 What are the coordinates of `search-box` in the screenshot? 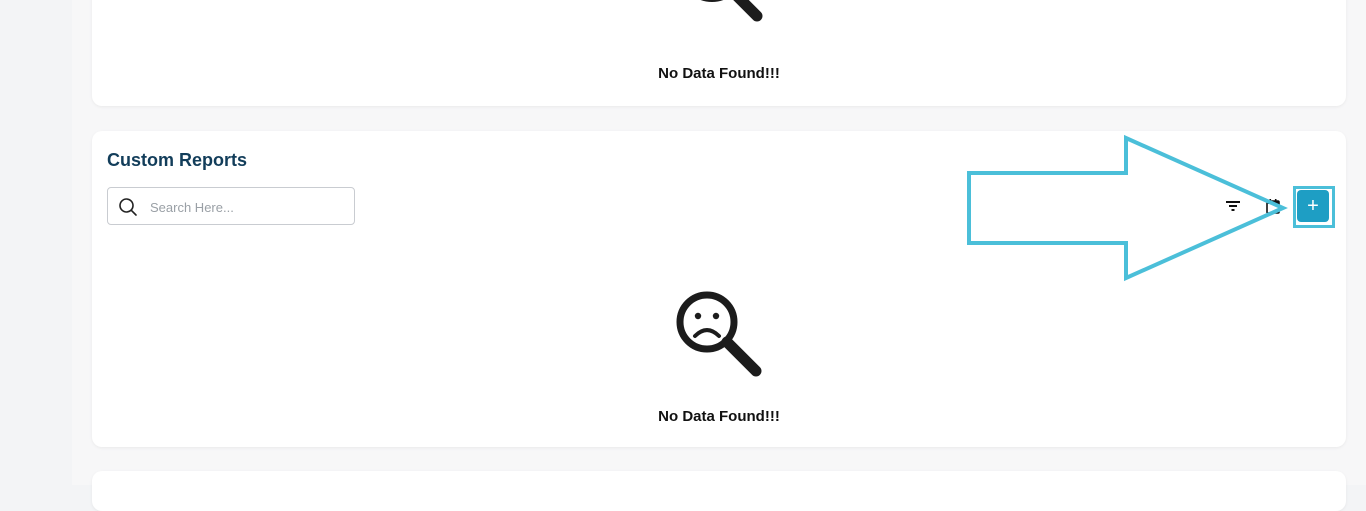 It's located at (231, 206).